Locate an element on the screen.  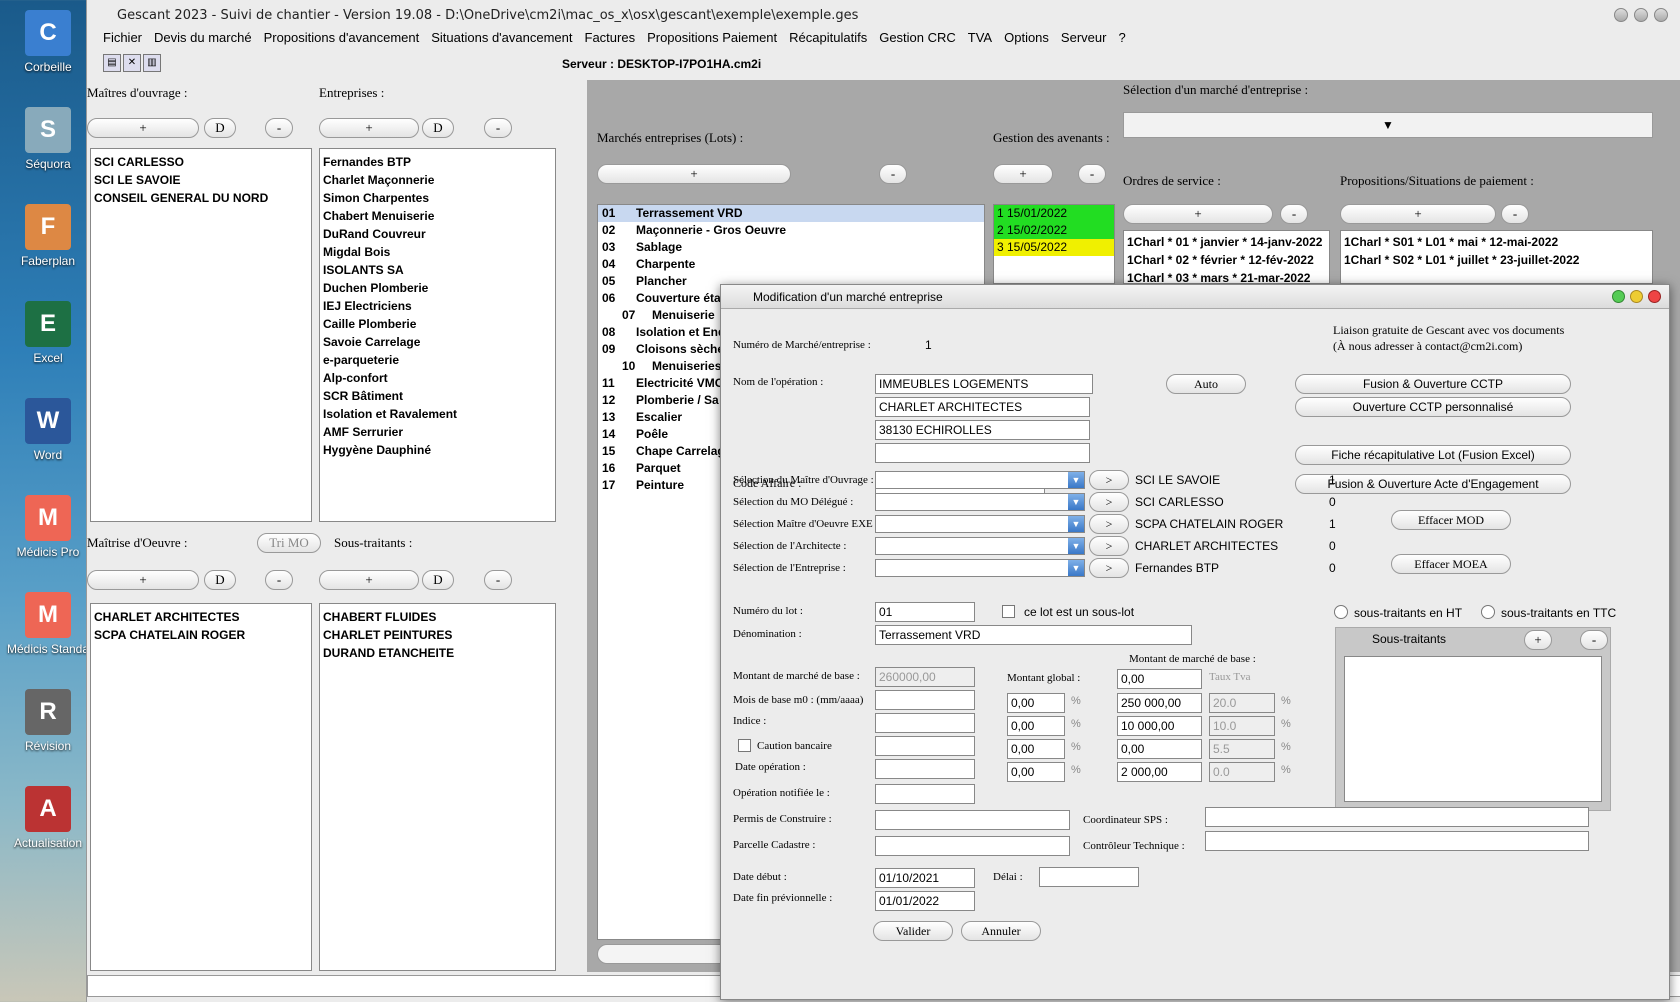
desktop-icon: A Actualisation is located at coordinates (48, 818).